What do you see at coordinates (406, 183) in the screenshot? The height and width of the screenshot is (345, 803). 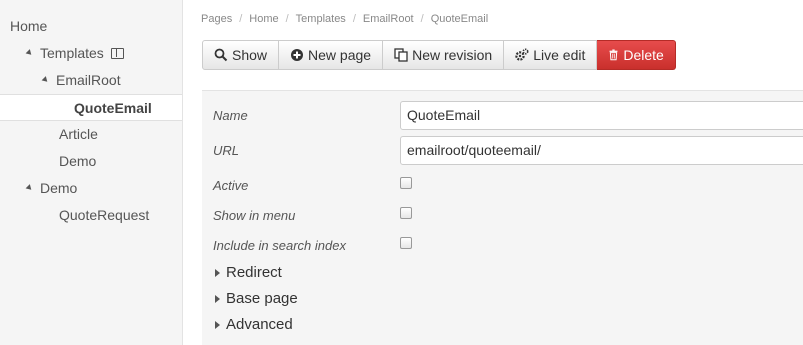 I see `active-checkbox` at bounding box center [406, 183].